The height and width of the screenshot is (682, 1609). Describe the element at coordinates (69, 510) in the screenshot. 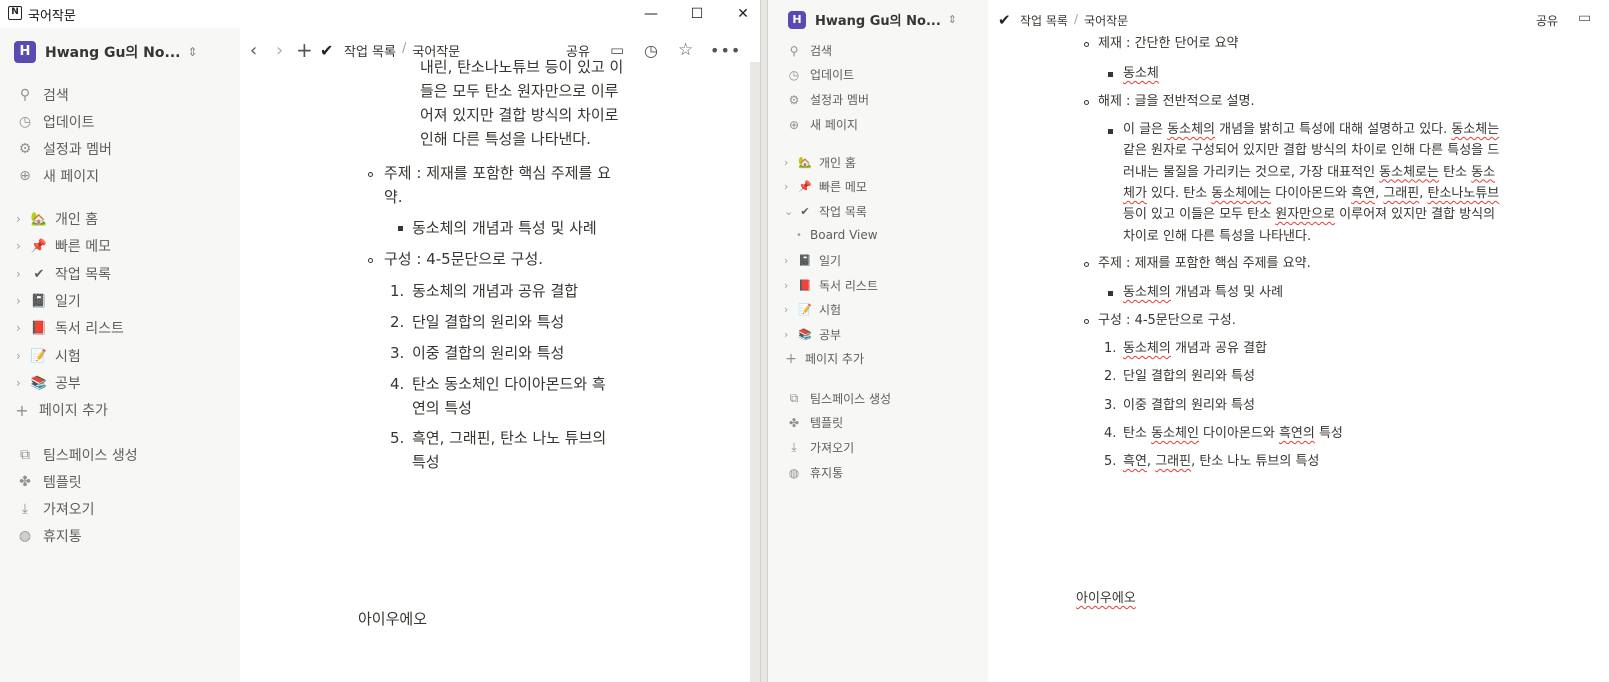

I see `sidebar-item-label: 가져오기` at that location.